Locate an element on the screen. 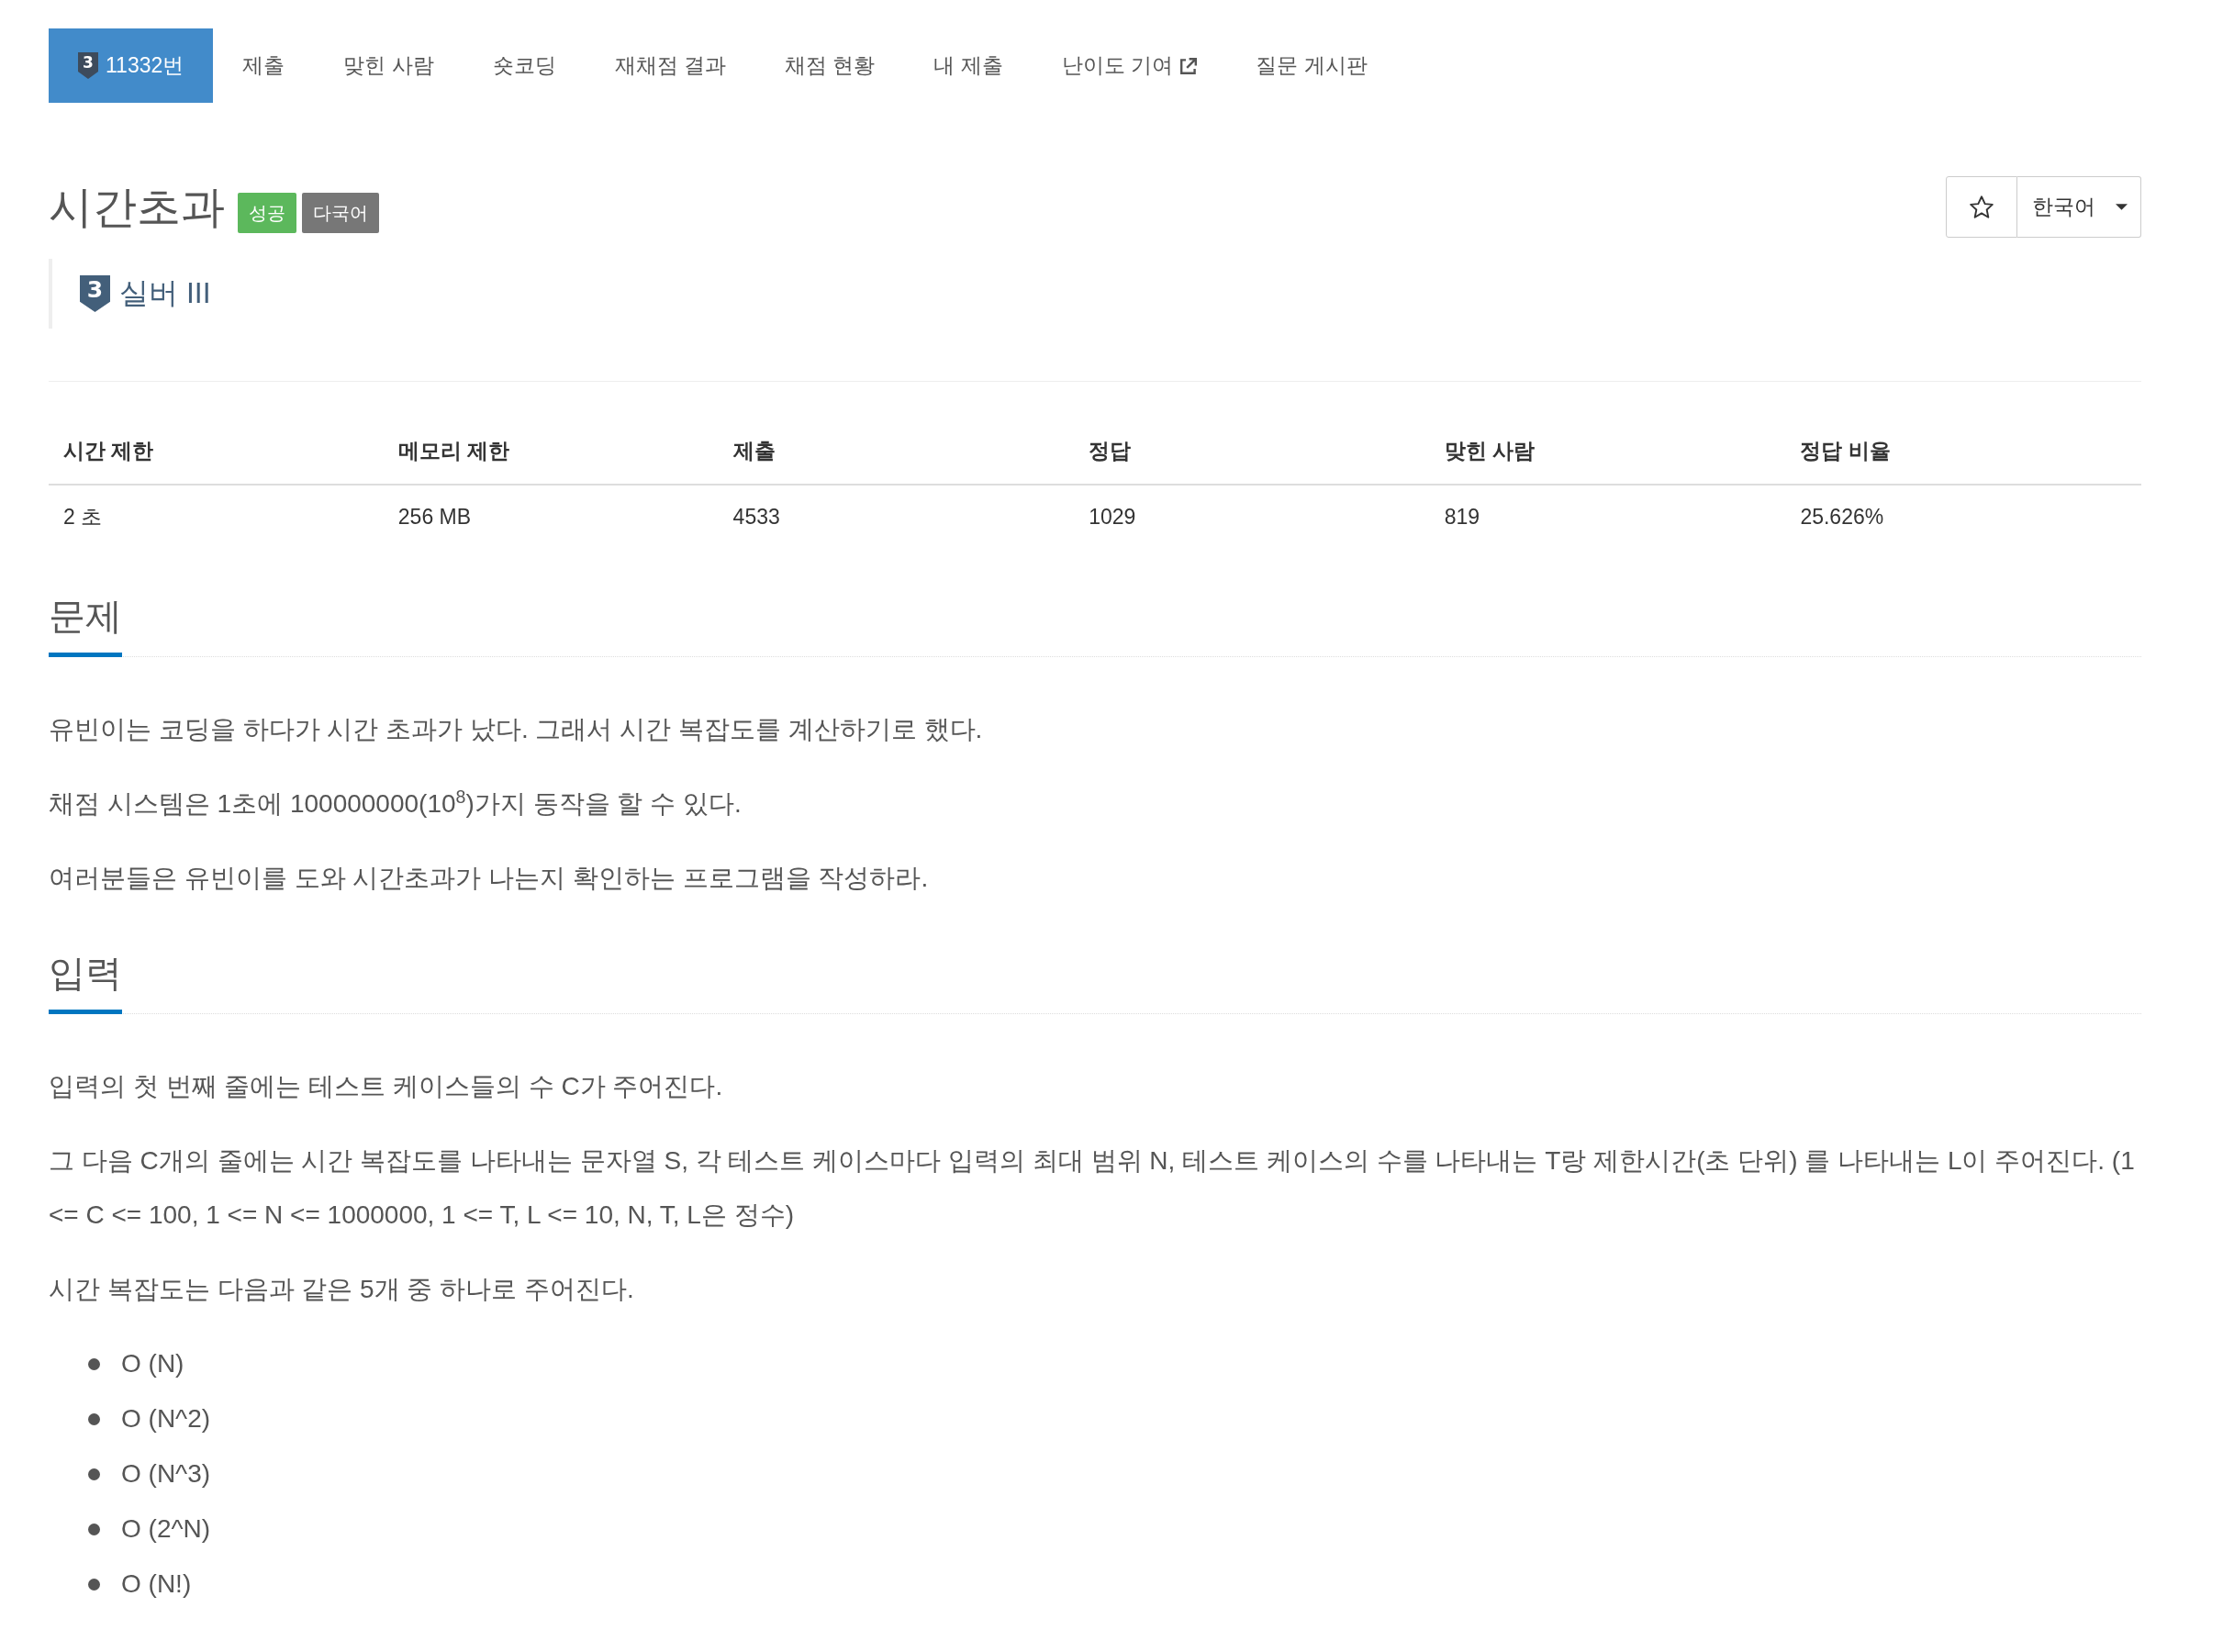  table-cell: 25.626% is located at coordinates (1963, 516).